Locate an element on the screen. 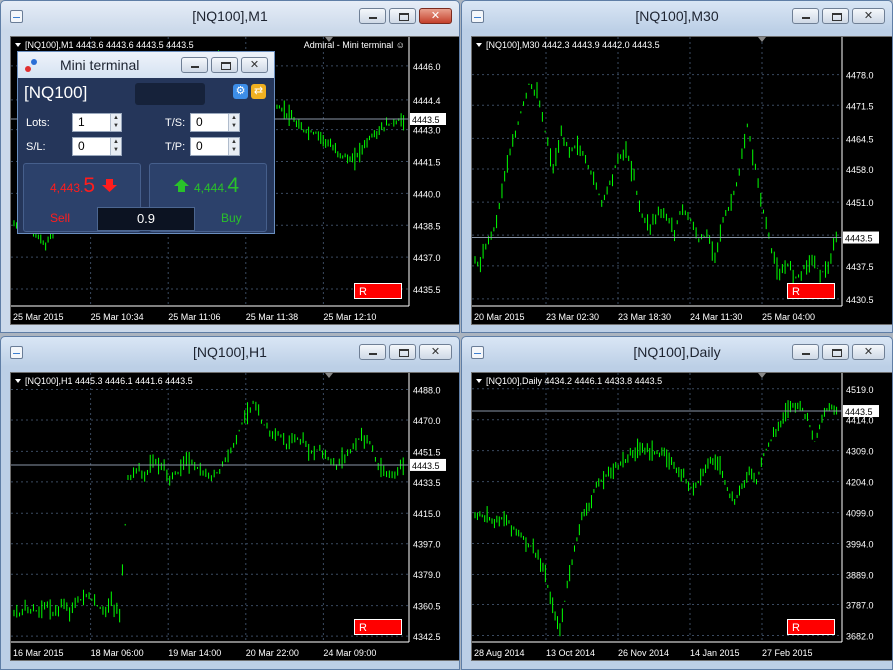 The image size is (893, 670). sl-value: 0 is located at coordinates (81, 146).